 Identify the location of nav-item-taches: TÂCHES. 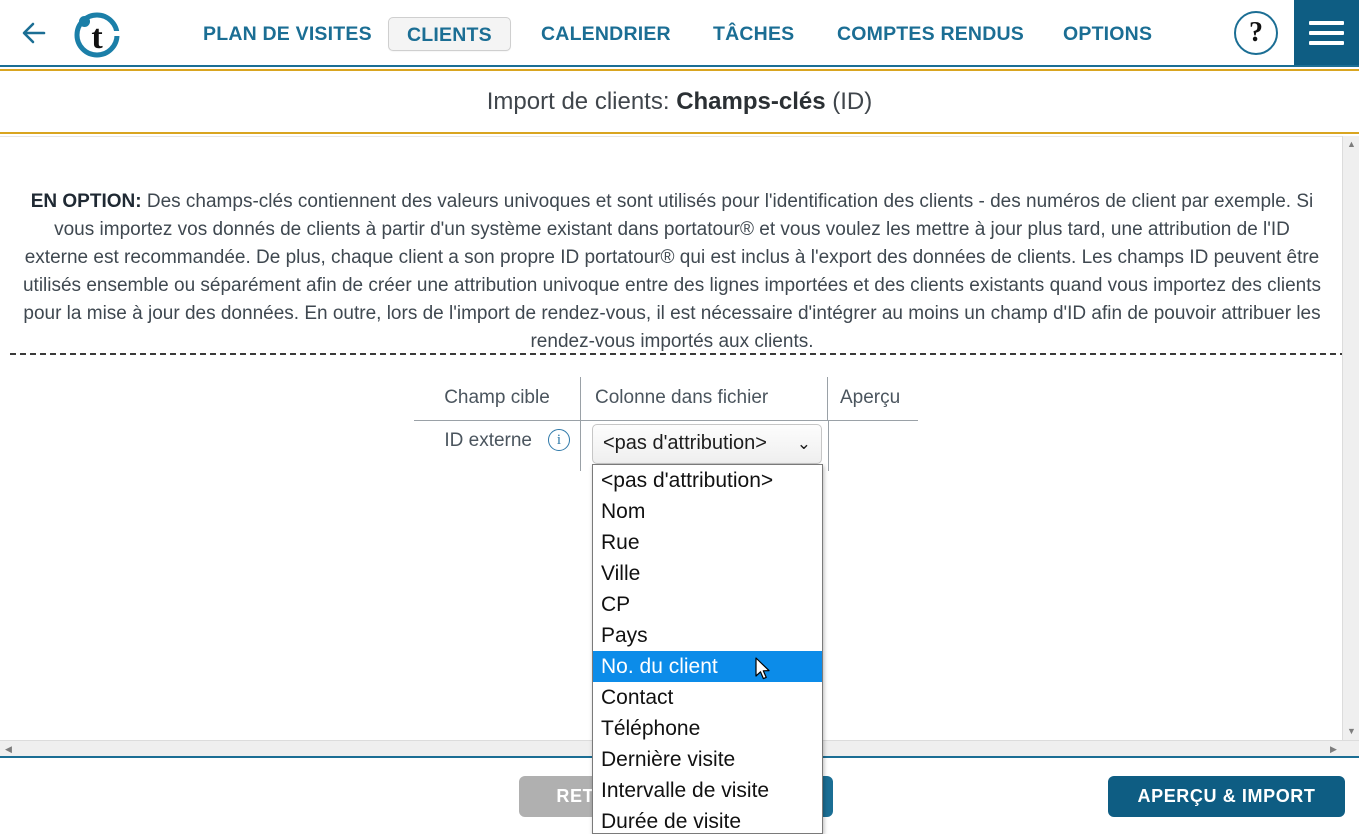
(753, 34).